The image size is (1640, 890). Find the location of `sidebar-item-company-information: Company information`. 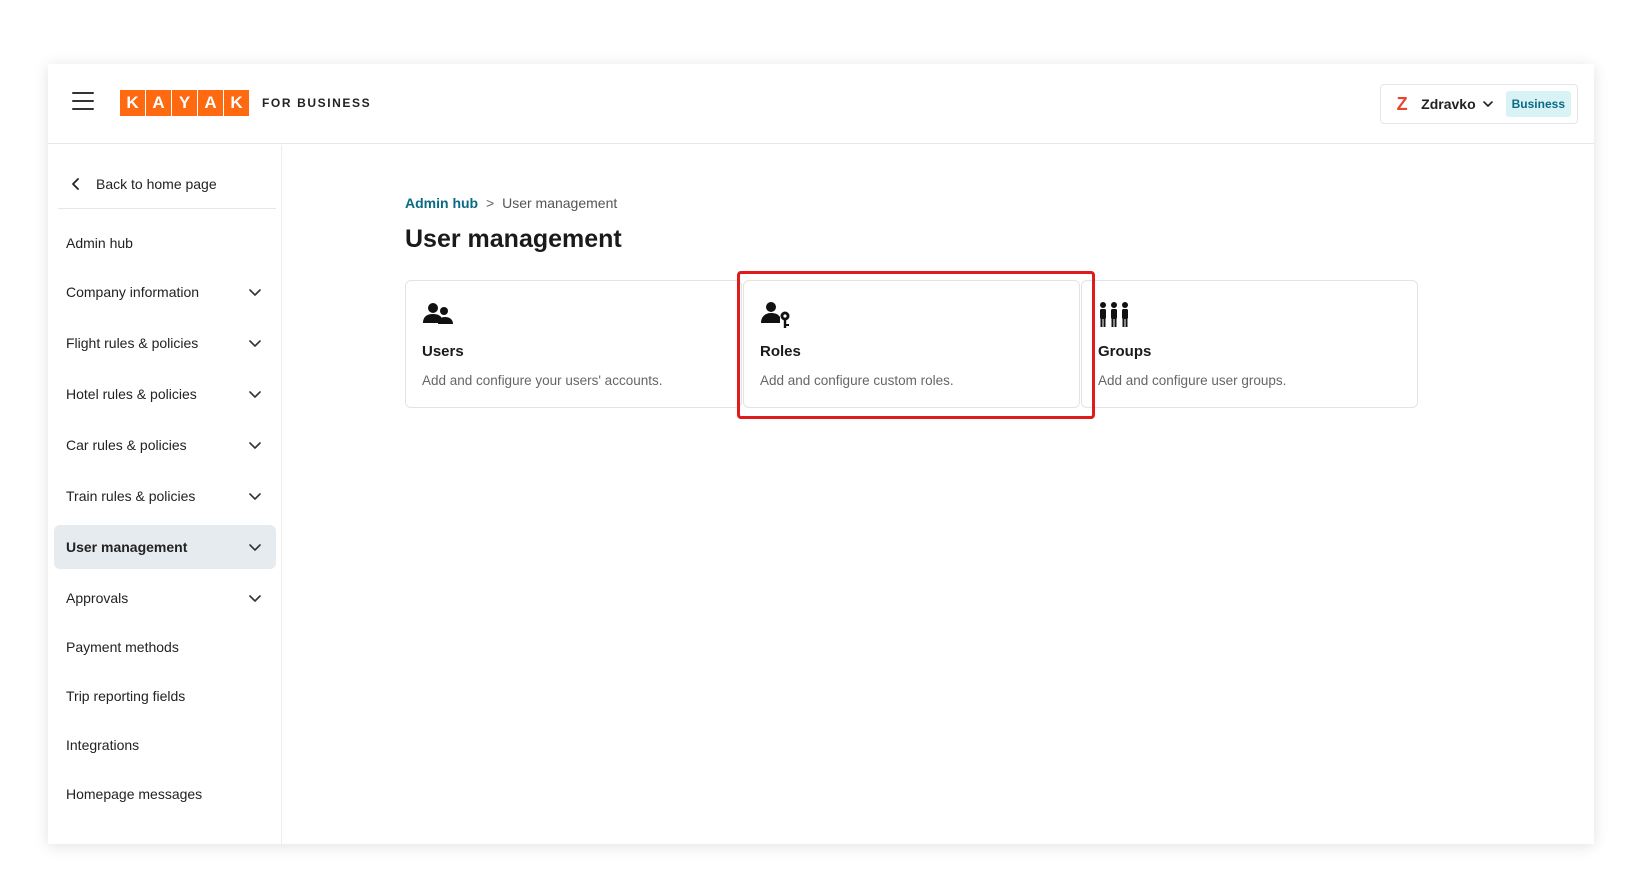

sidebar-item-company-information: Company information is located at coordinates (165, 292).